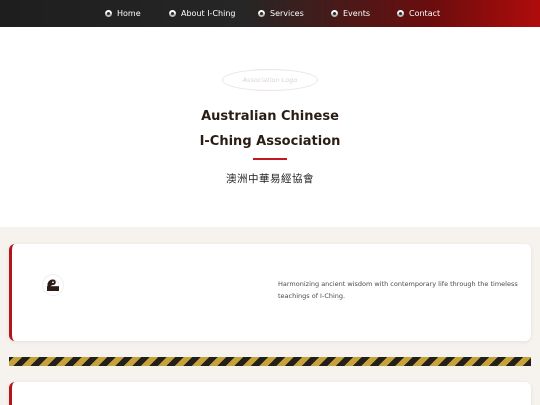 The width and height of the screenshot is (540, 405). I want to click on page-title-line1: Australian Chinese, so click(270, 116).